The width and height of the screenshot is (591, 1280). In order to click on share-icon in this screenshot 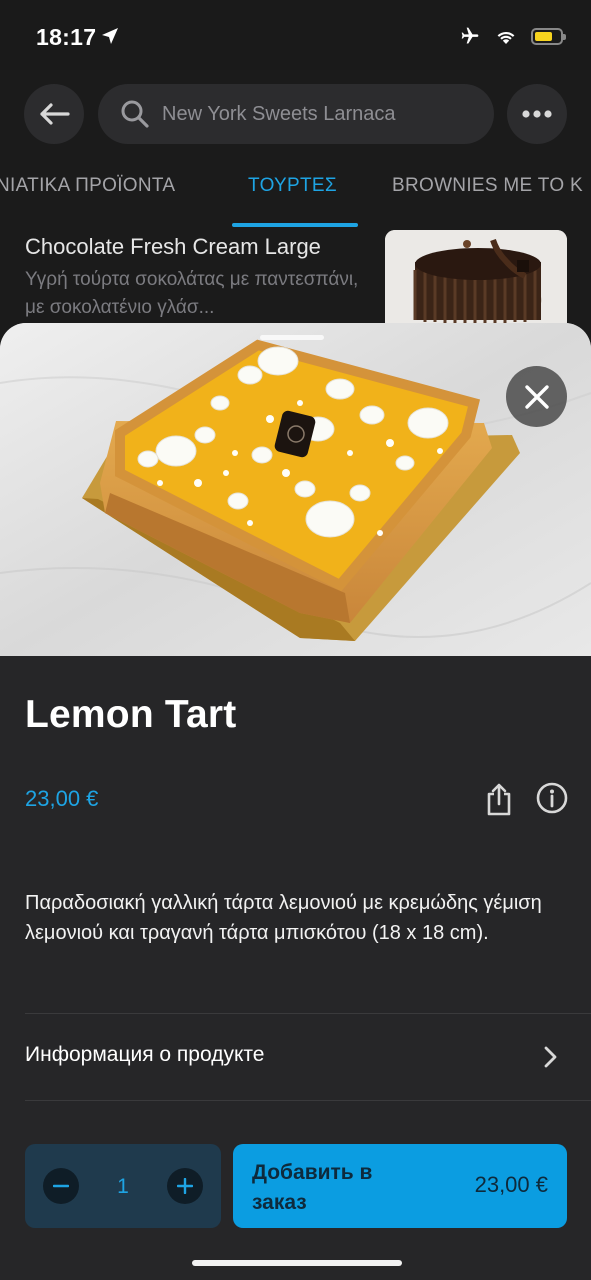, I will do `click(499, 799)`.